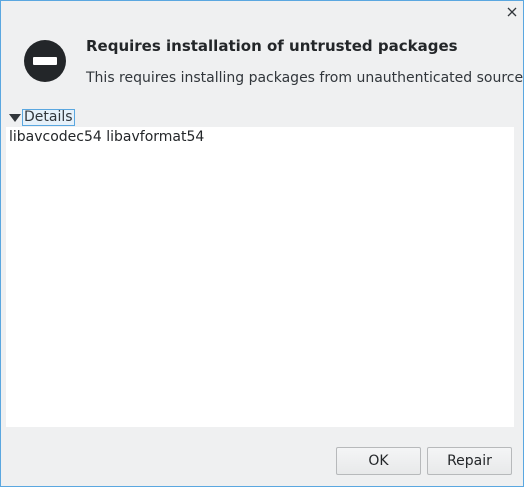  I want to click on close-icon, so click(512, 12).